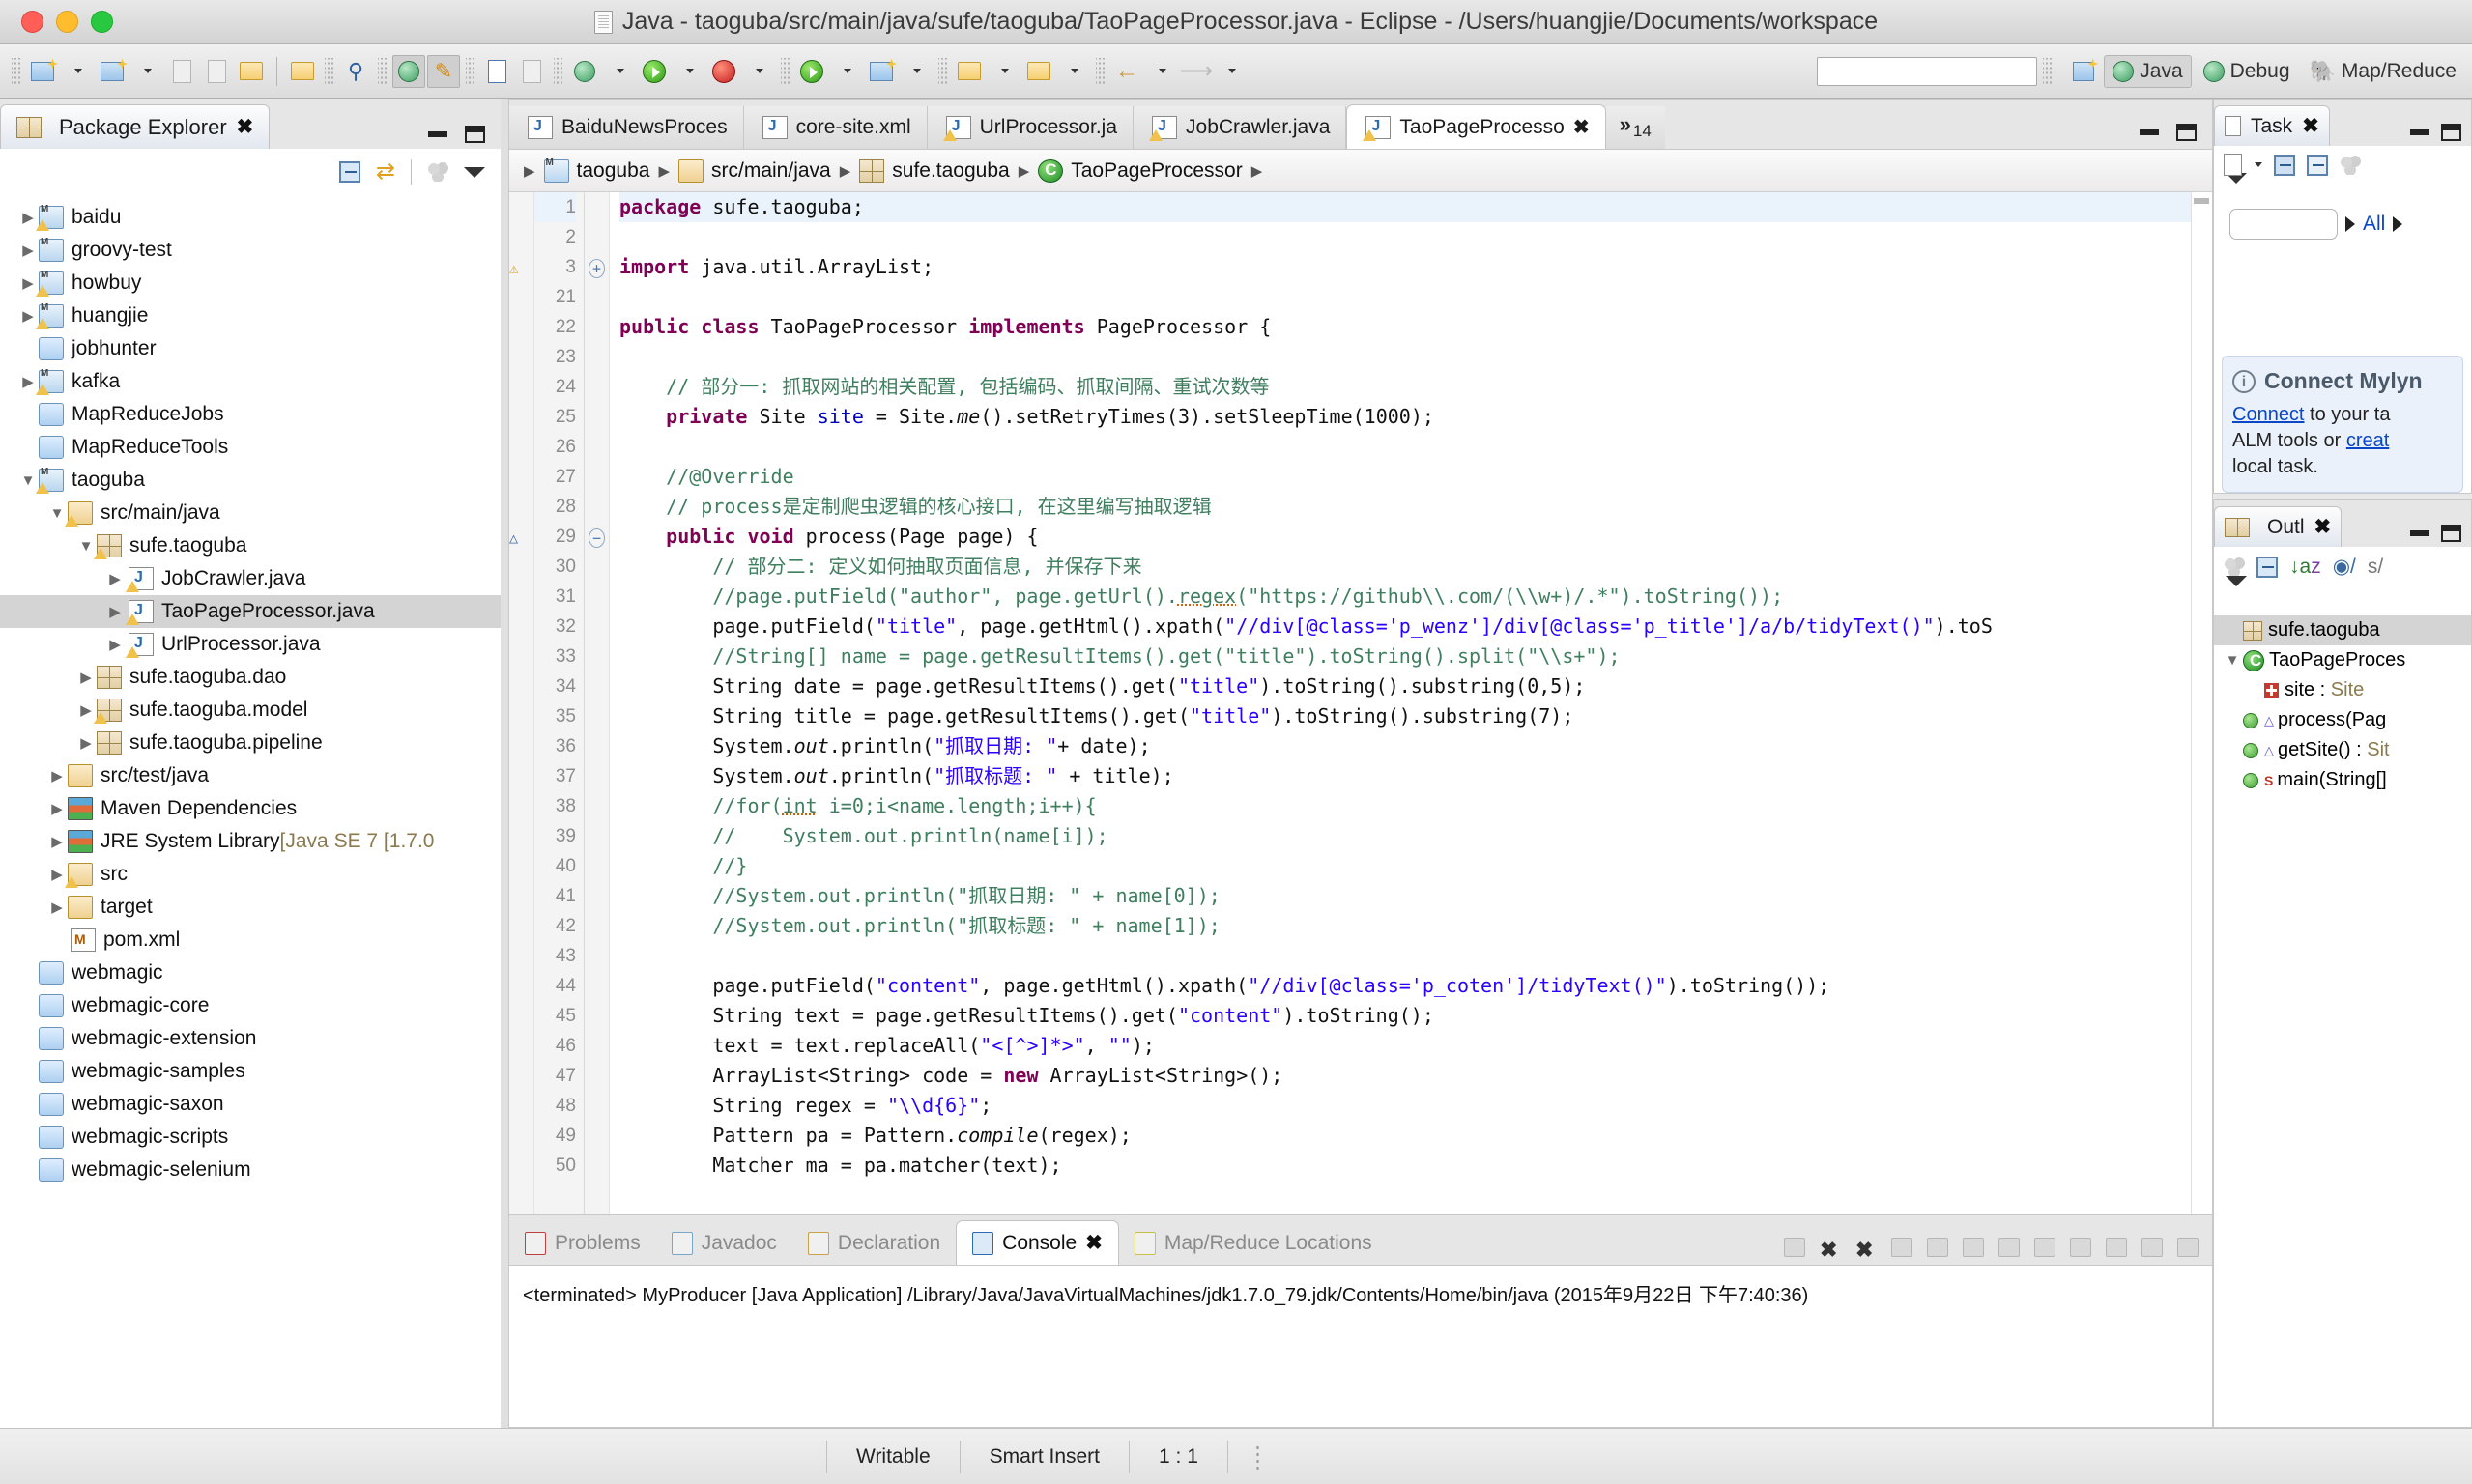  Describe the element at coordinates (408, 71) in the screenshot. I see `run-last-tool-button` at that location.